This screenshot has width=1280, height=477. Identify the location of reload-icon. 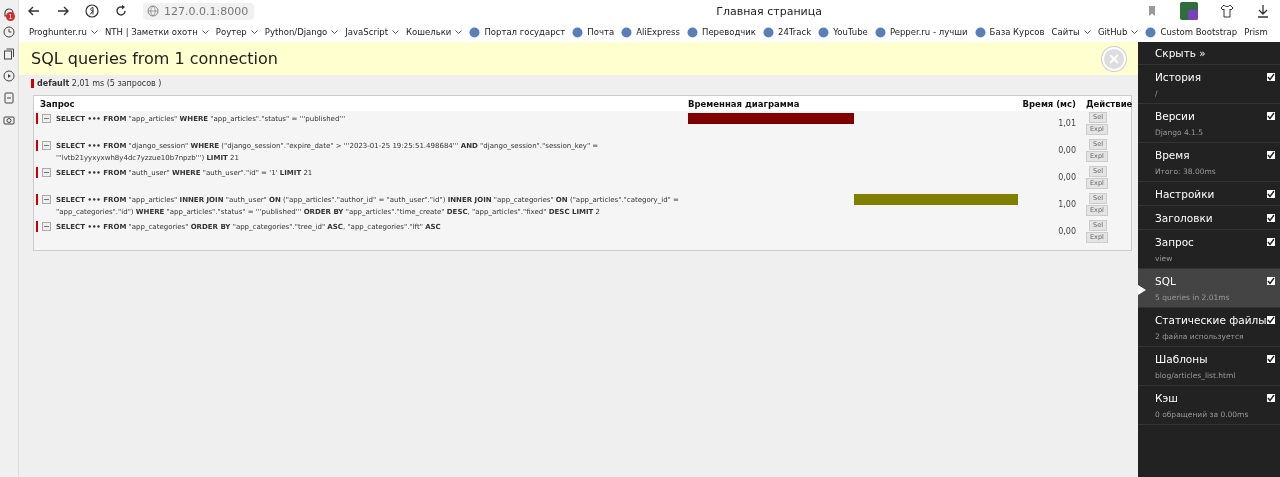
(121, 11).